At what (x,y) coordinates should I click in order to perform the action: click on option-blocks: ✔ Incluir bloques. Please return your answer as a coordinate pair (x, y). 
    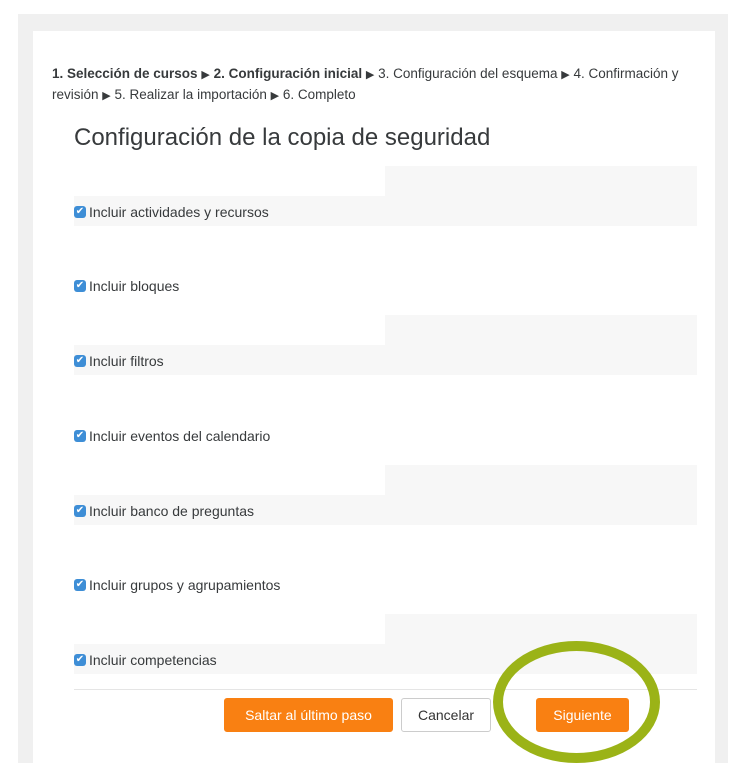
    Looking at the image, I should click on (126, 286).